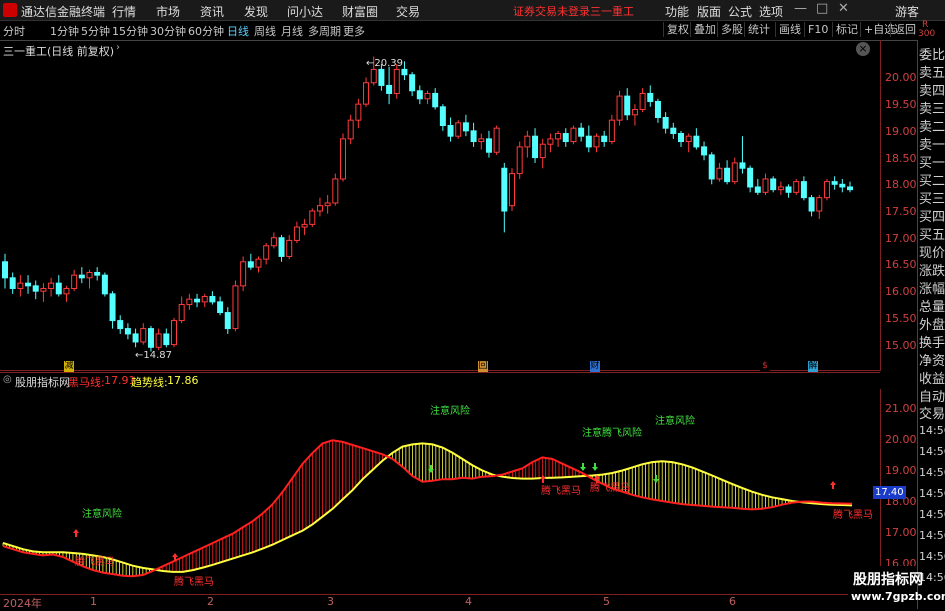 This screenshot has height=611, width=945. Describe the element at coordinates (927, 34) in the screenshot. I see `corner-code: 300` at that location.